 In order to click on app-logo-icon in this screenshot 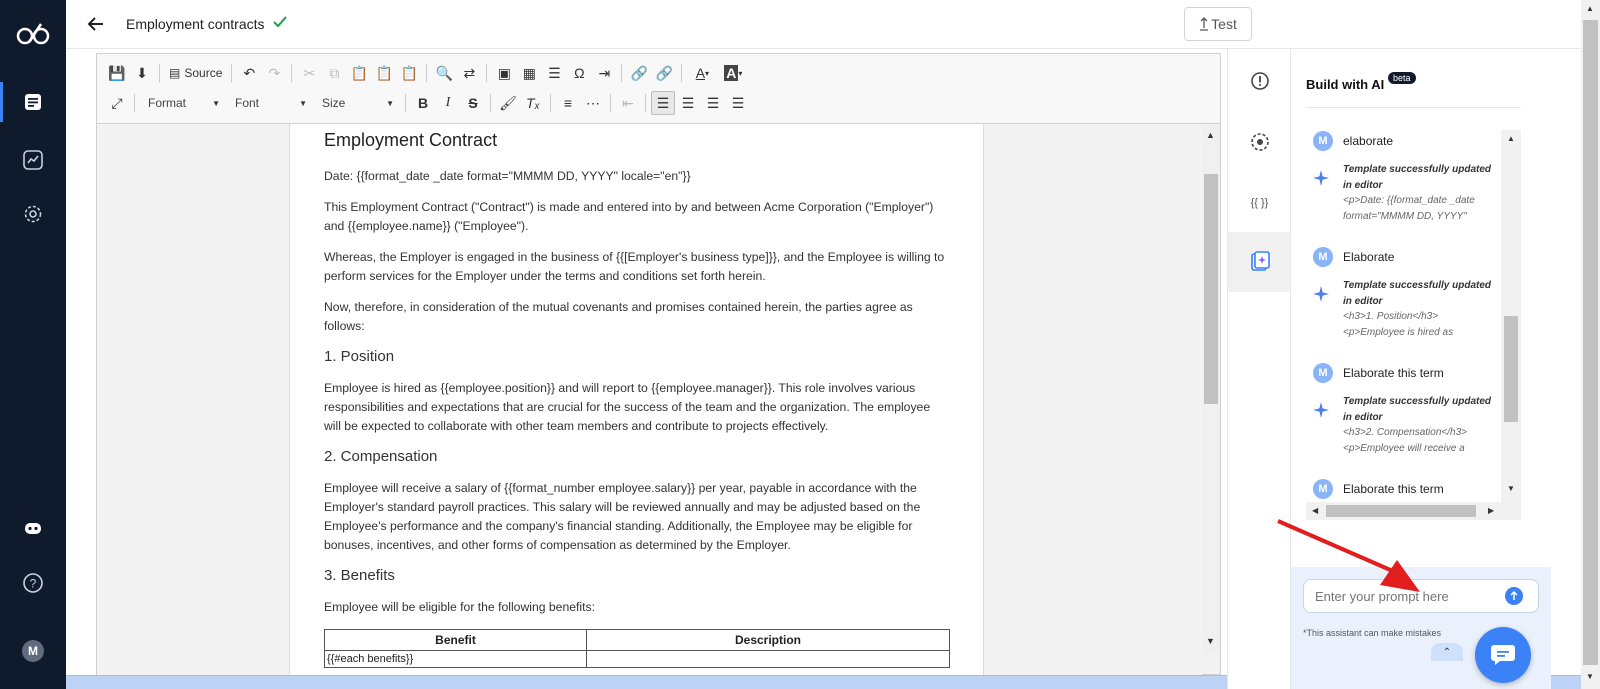, I will do `click(33, 33)`.